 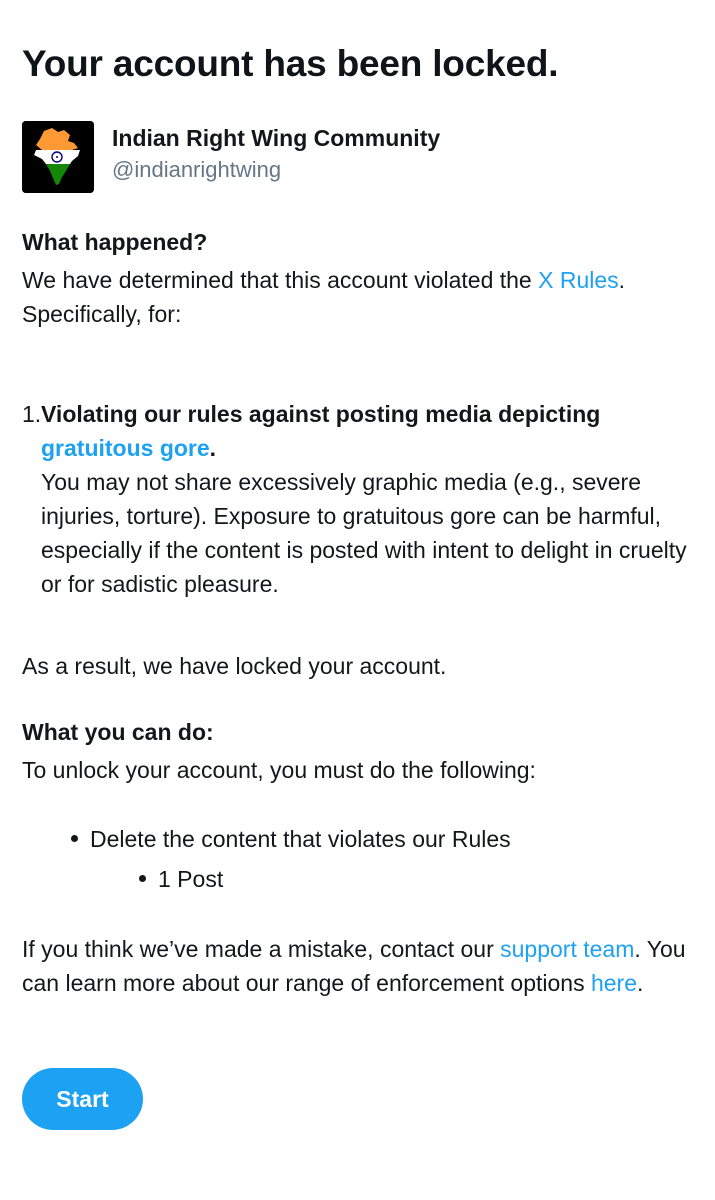 What do you see at coordinates (32, 414) in the screenshot?
I see `violation-number: 1.` at bounding box center [32, 414].